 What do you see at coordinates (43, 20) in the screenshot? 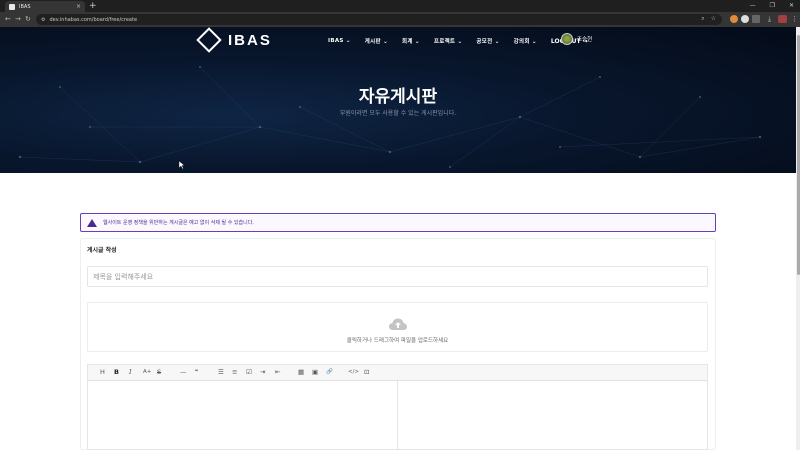
I see `site-info-icon: ⚙` at bounding box center [43, 20].